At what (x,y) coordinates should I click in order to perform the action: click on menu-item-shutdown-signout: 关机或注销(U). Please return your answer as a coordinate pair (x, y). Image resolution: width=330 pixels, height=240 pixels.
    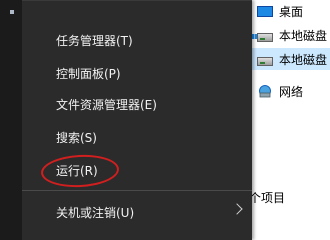
    Looking at the image, I should click on (137, 212).